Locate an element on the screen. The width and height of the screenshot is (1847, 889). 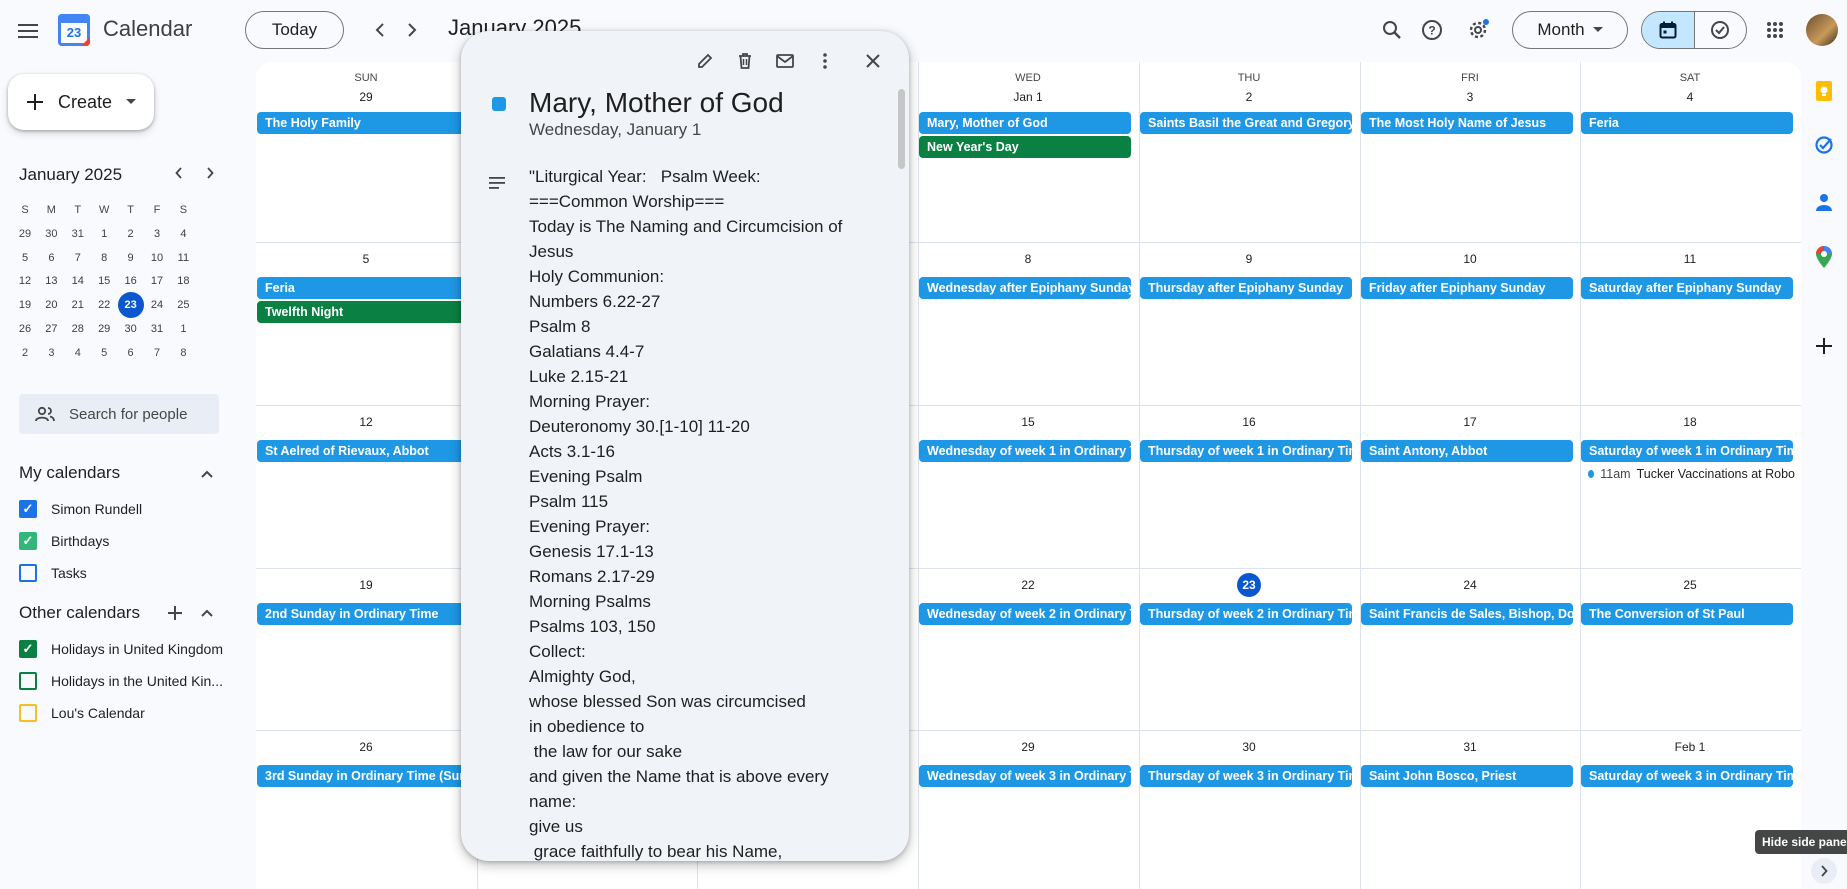
event-chip: The Conversion of St Paul is located at coordinates (1687, 614).